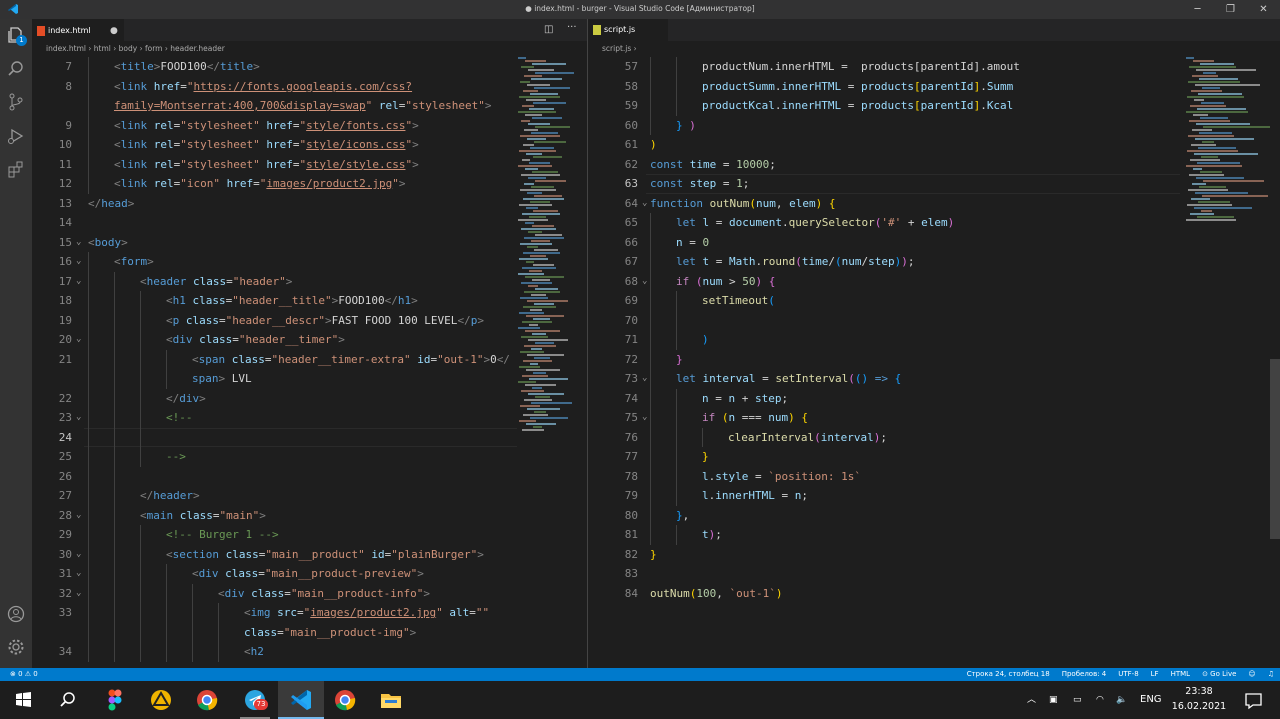  Describe the element at coordinates (1121, 700) in the screenshot. I see `volume-icon: 🔈` at that location.